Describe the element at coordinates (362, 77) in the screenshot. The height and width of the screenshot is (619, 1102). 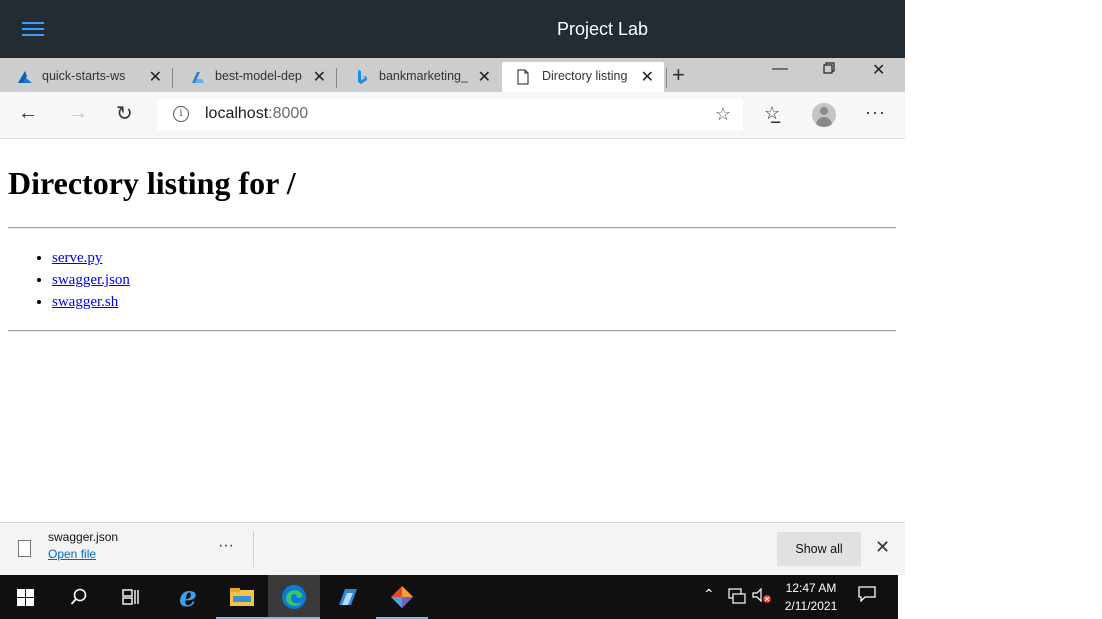
I see `bing-icon` at that location.